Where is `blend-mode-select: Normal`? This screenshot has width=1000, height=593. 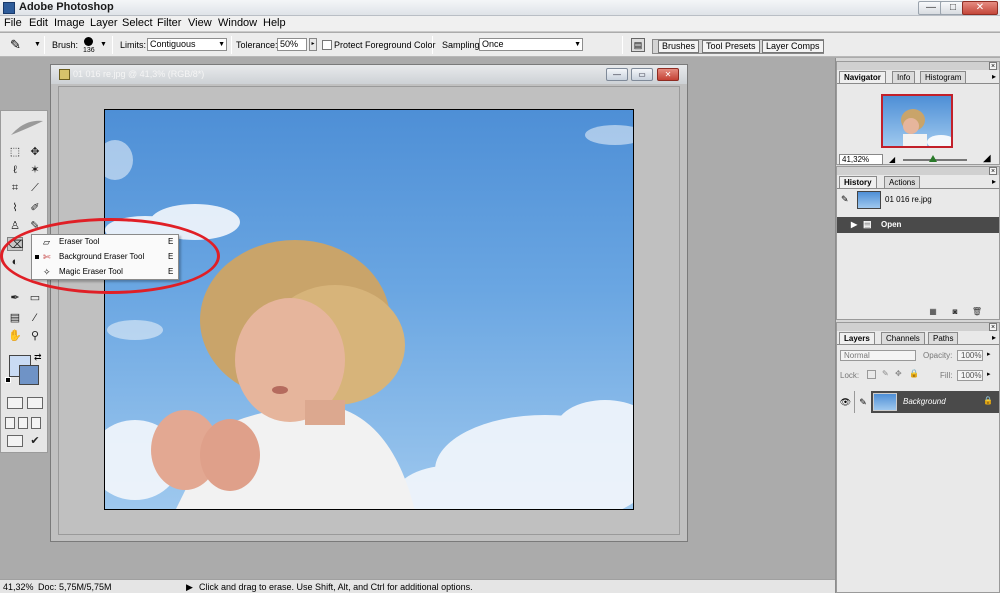 blend-mode-select: Normal is located at coordinates (878, 355).